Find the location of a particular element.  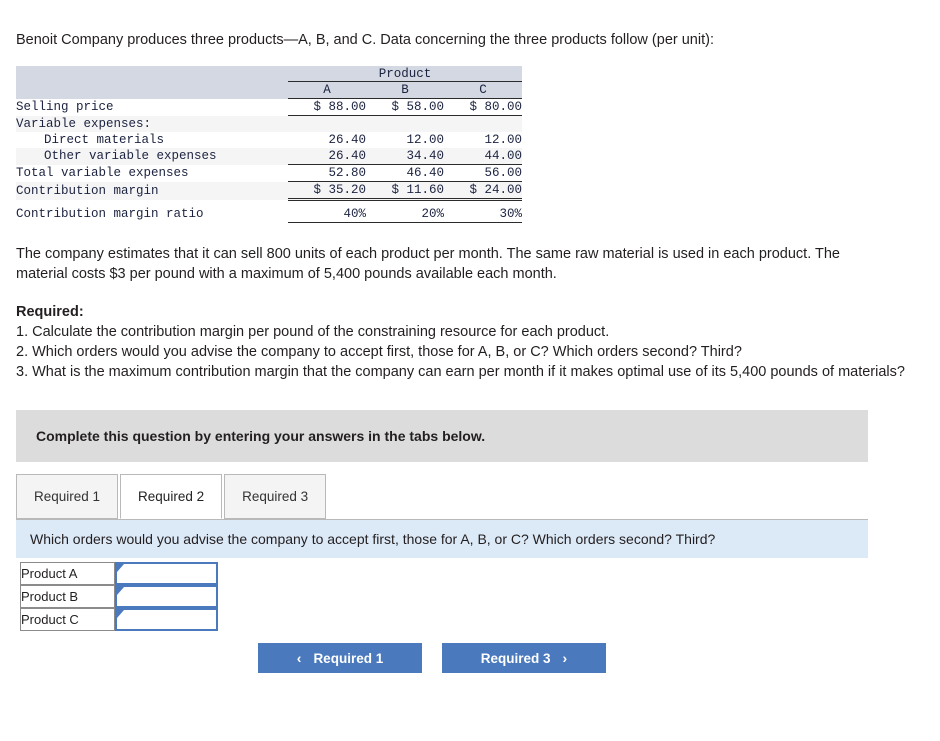

row-label: Other variable expenses is located at coordinates (130, 156).